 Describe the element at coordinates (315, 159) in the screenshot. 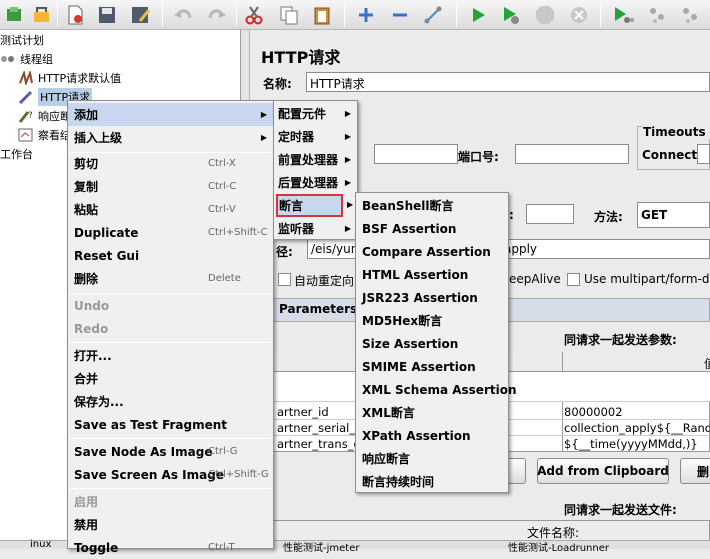

I see `submenu-item-pre-processor: 前置处理器 ▶` at that location.